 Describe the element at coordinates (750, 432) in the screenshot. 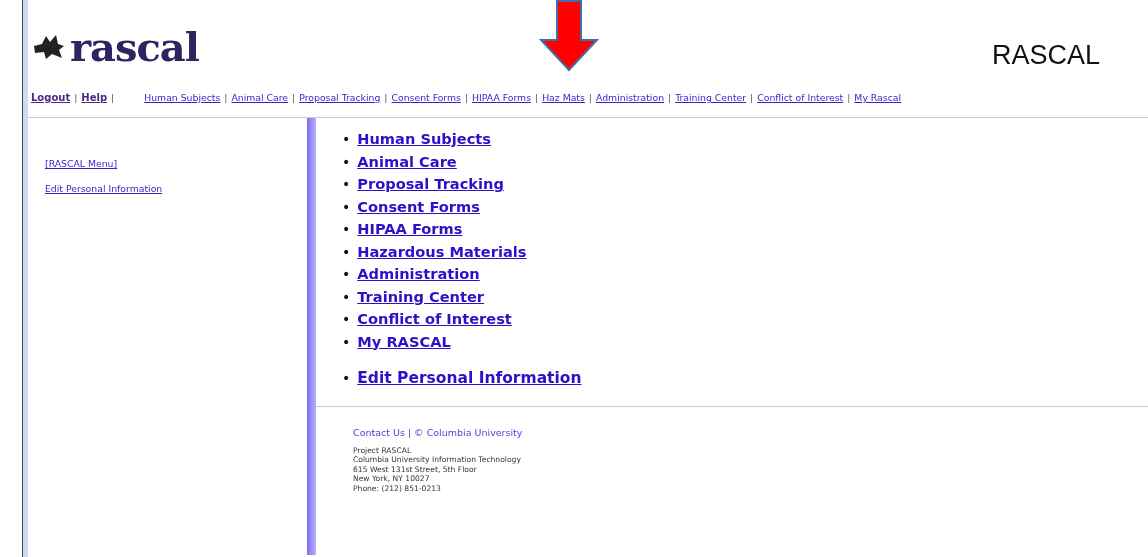

I see `footer-links: Contact Us | © Columbia University` at that location.